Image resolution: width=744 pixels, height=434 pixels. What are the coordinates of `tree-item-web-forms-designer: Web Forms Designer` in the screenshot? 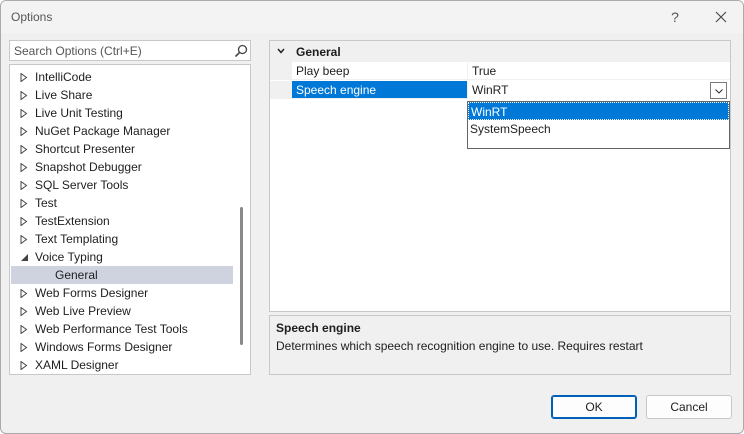 It's located at (122, 293).